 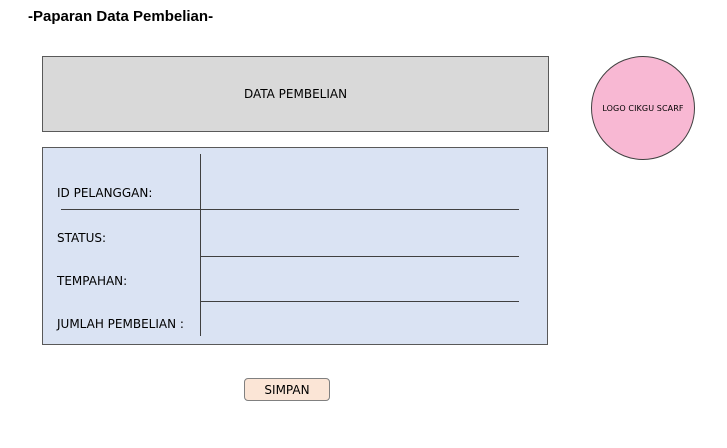 What do you see at coordinates (200, 245) in the screenshot?
I see `form-column-divider` at bounding box center [200, 245].